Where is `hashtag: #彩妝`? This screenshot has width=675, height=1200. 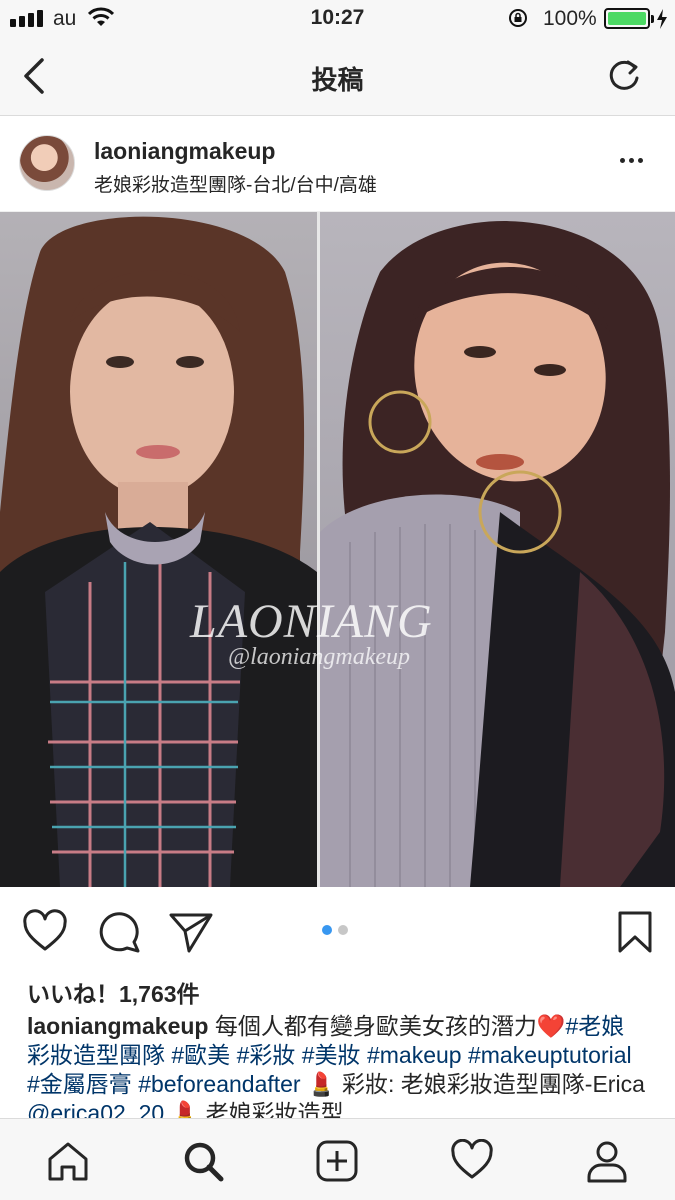 hashtag: #彩妝 is located at coordinates (266, 1055).